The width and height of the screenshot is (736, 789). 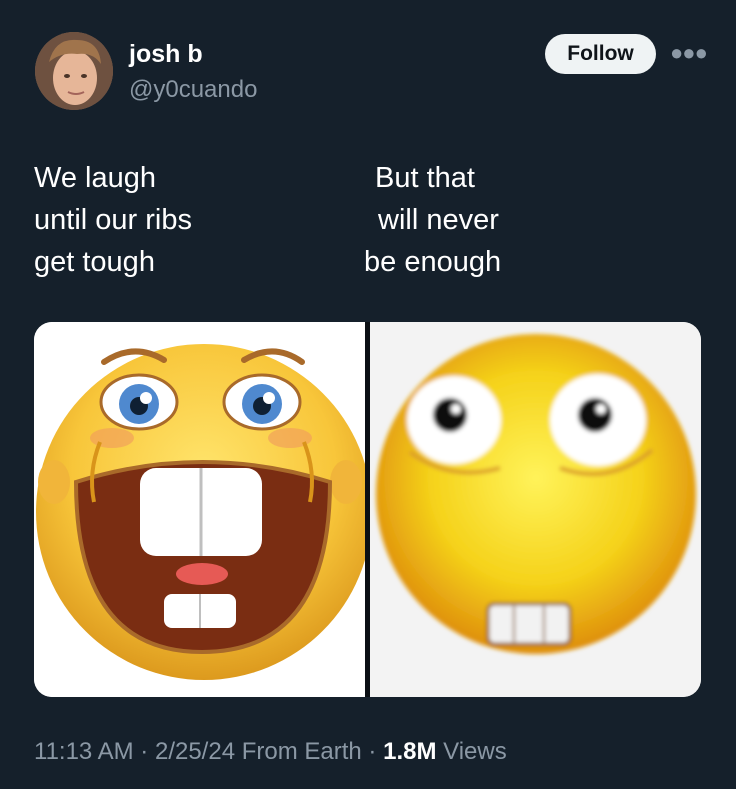 What do you see at coordinates (95, 178) in the screenshot?
I see `left-caption-line: We laugh` at bounding box center [95, 178].